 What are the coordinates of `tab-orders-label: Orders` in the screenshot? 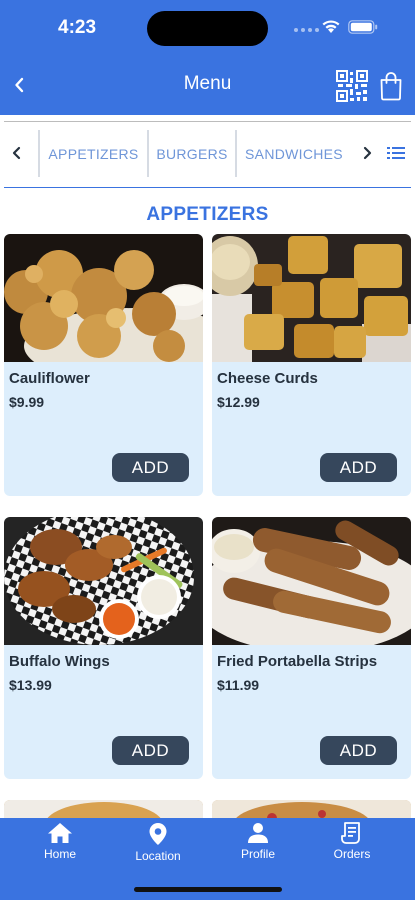 It's located at (352, 854).